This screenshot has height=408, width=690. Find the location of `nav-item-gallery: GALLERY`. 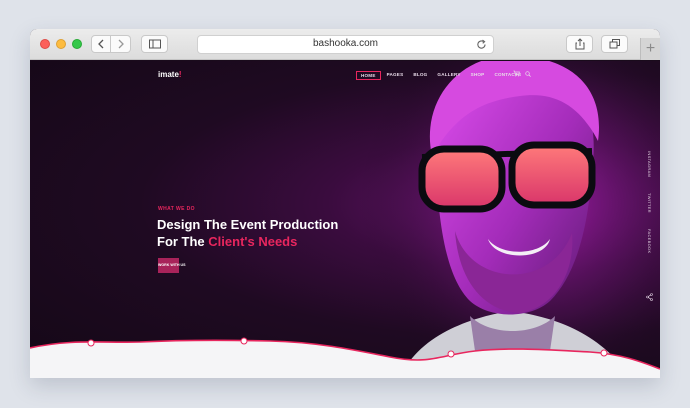

nav-item-gallery: GALLERY is located at coordinates (448, 75).